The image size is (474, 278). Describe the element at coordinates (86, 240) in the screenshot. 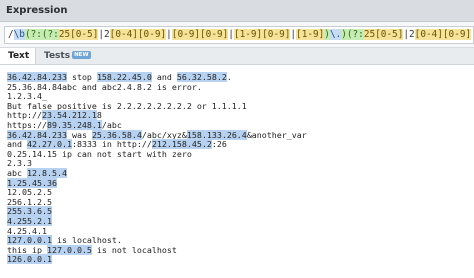

I see `text-segment: is localhost.` at that location.